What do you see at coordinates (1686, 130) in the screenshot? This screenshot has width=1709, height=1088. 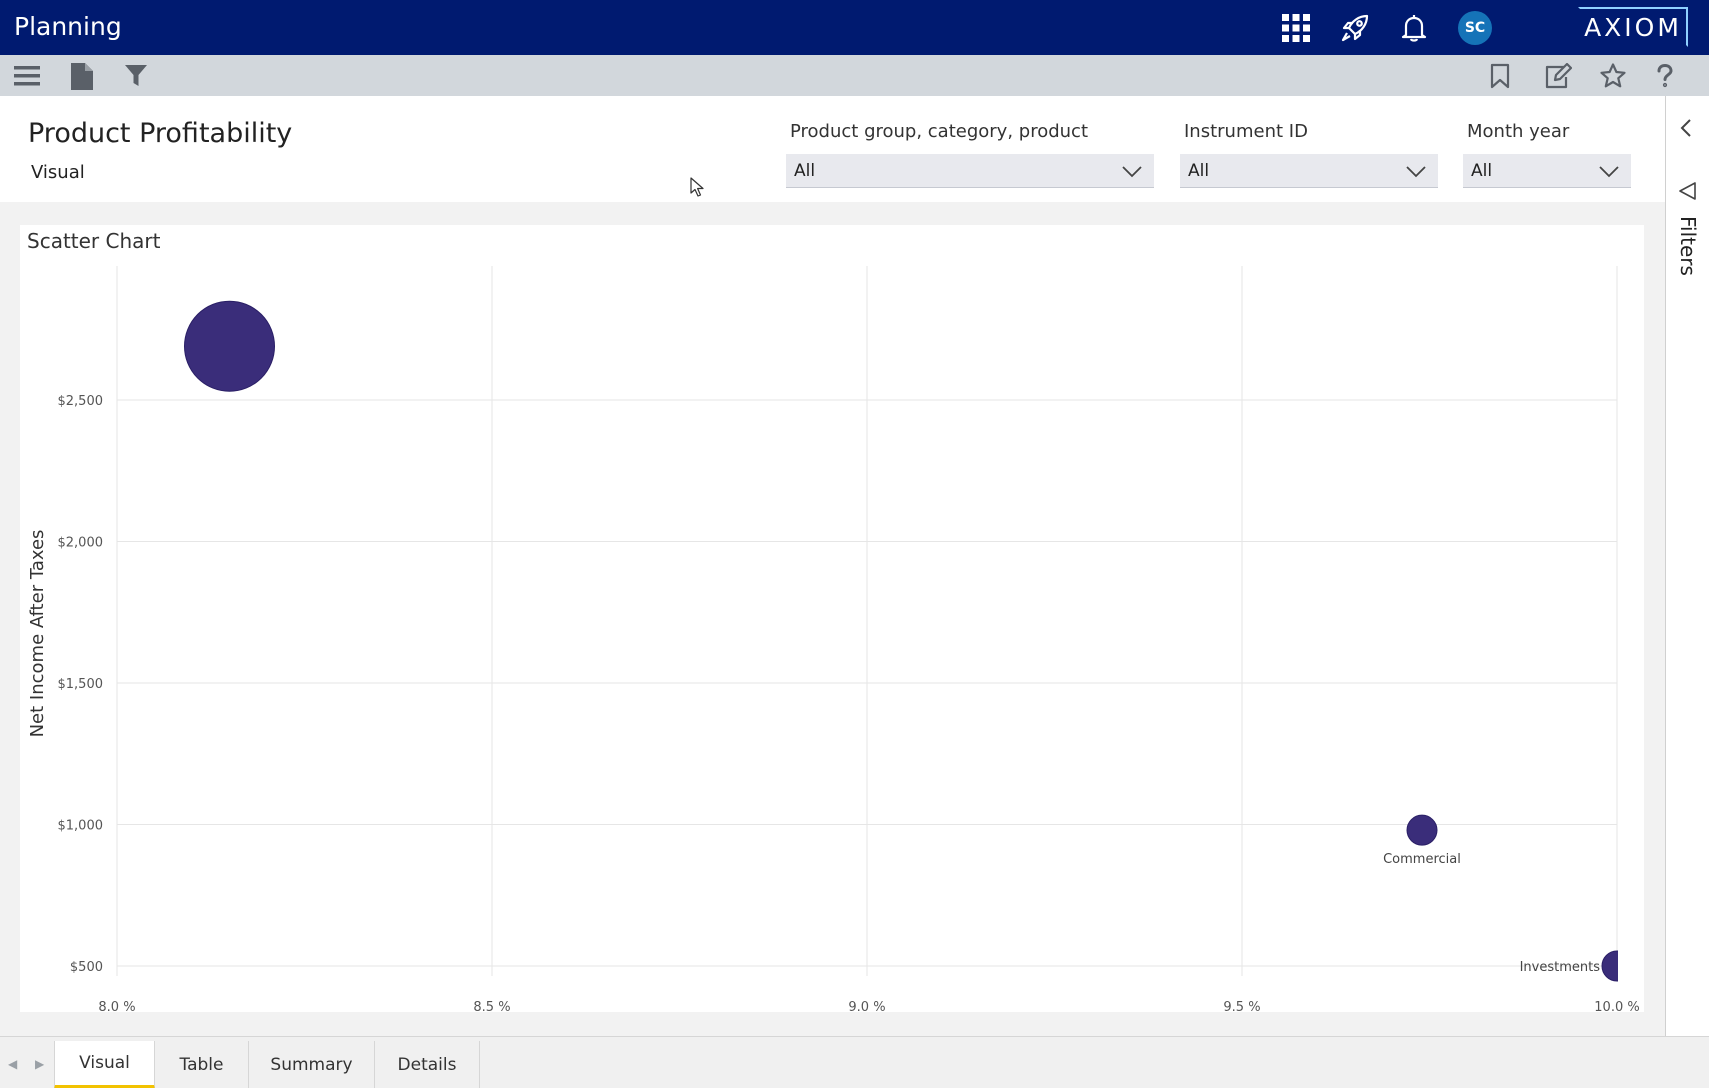 I see `collapse-chevron-left-icon` at bounding box center [1686, 130].